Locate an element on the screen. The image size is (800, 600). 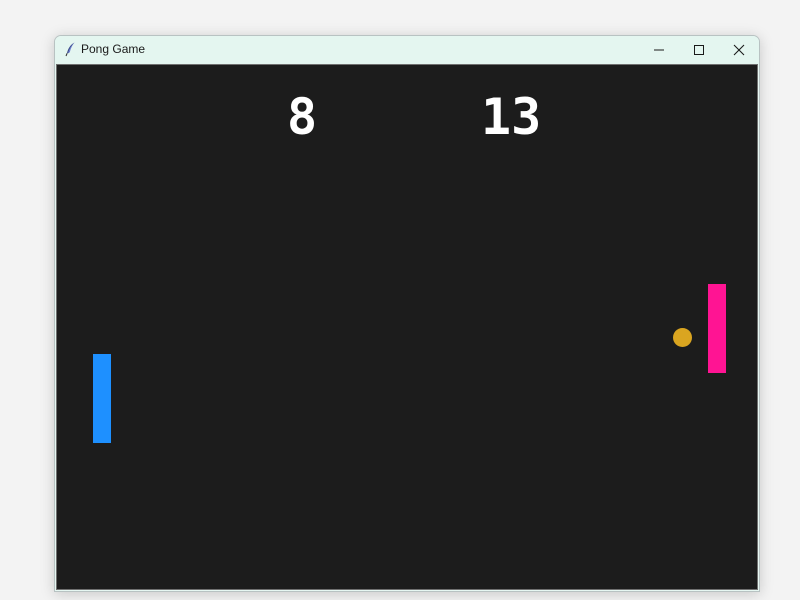
maximize-icon is located at coordinates (699, 50).